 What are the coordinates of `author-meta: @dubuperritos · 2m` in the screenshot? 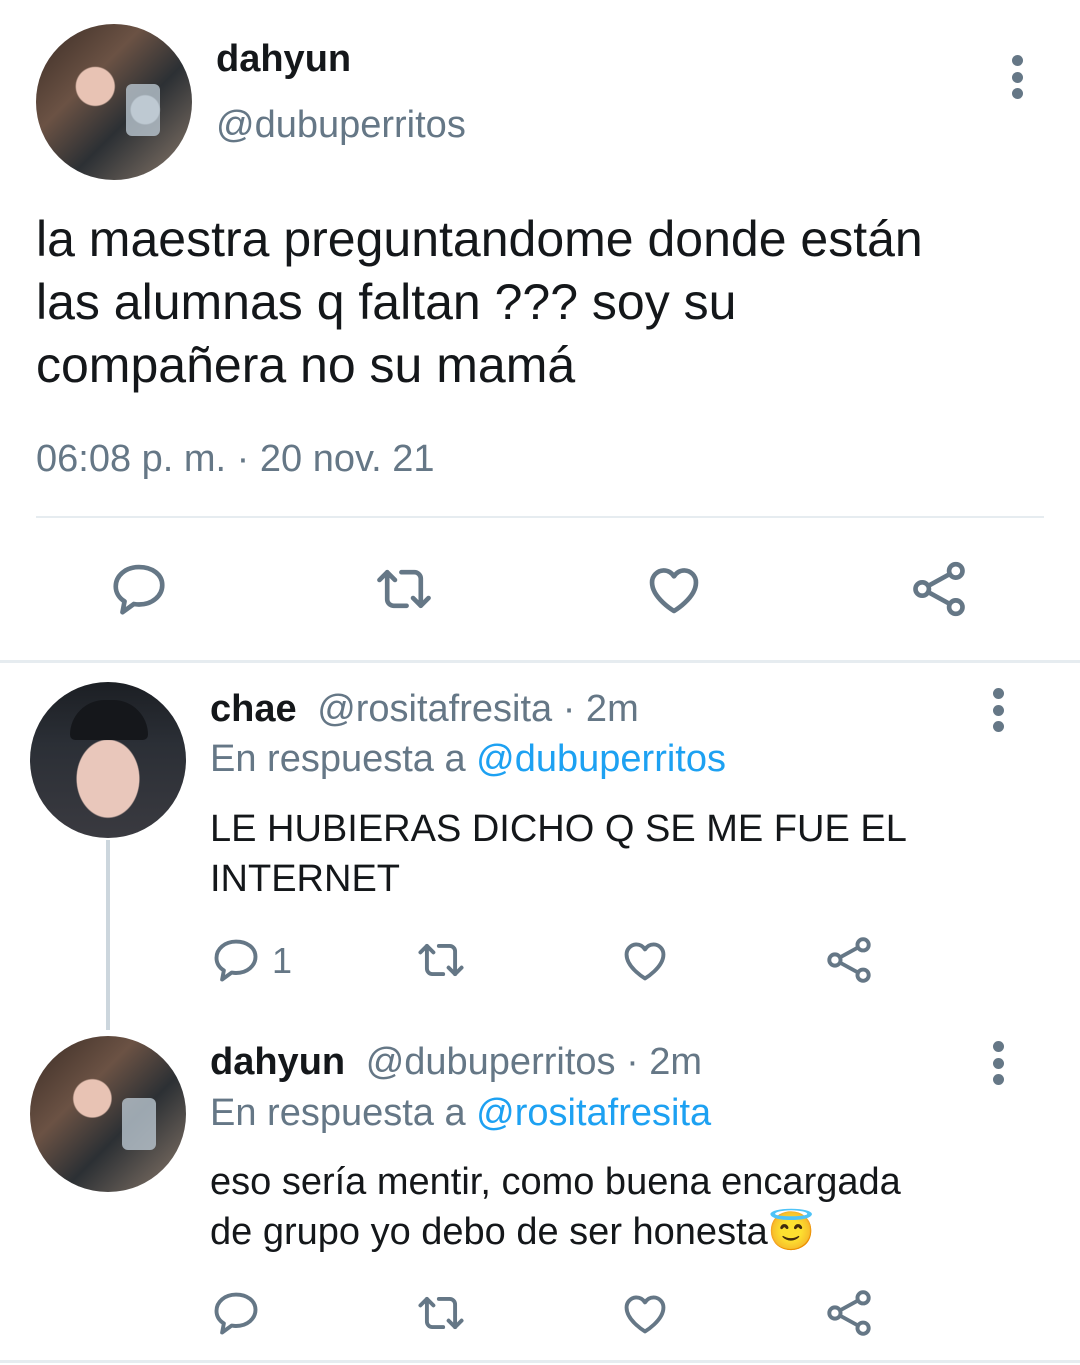 It's located at (534, 1062).